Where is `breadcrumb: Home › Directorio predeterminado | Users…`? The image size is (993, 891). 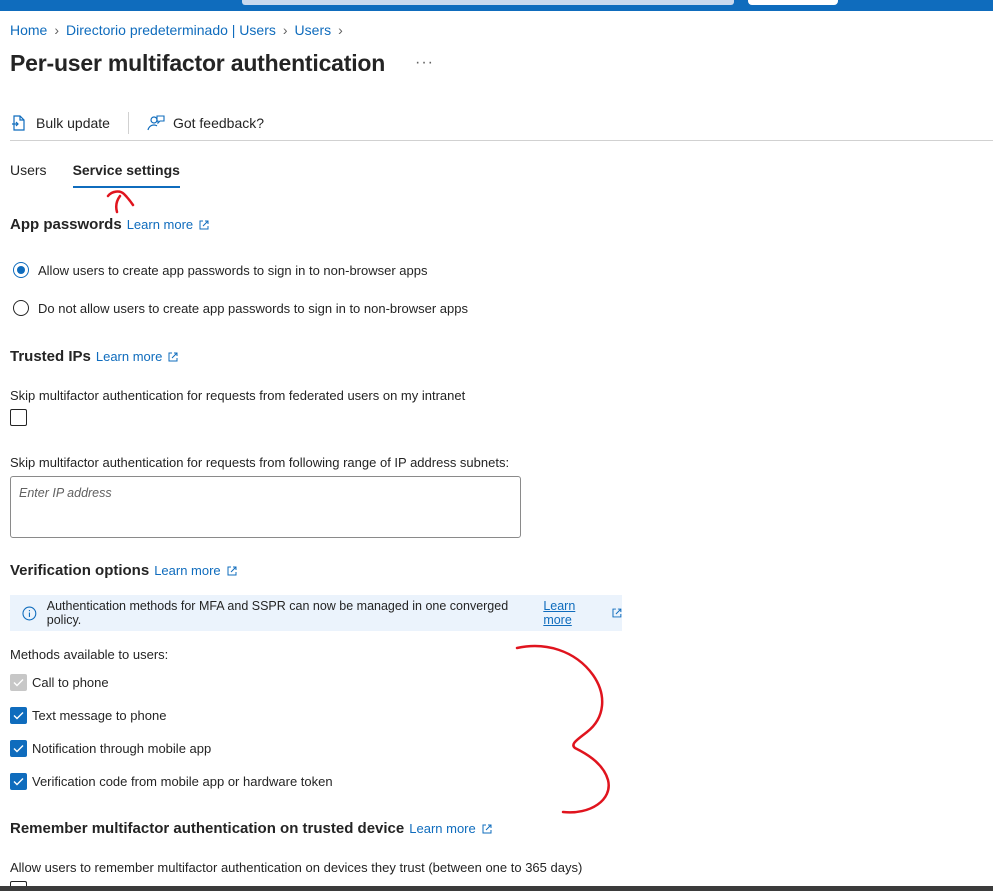 breadcrumb: Home › Directorio predeterminado | Users… is located at coordinates (180, 30).